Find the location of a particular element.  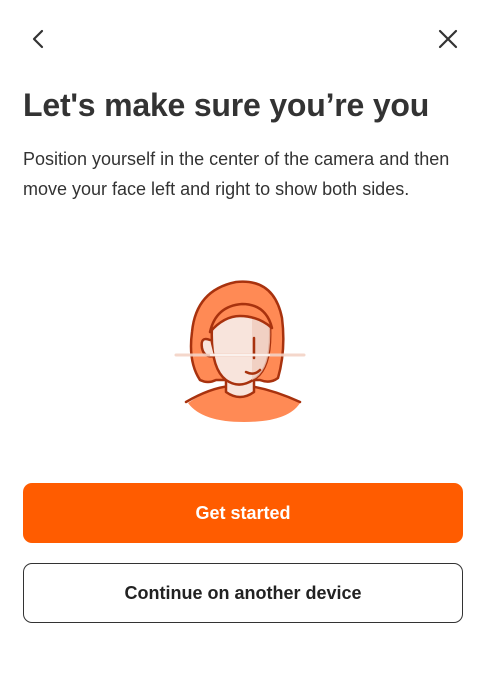

page-title: Let's make sure you’re you is located at coordinates (226, 105).